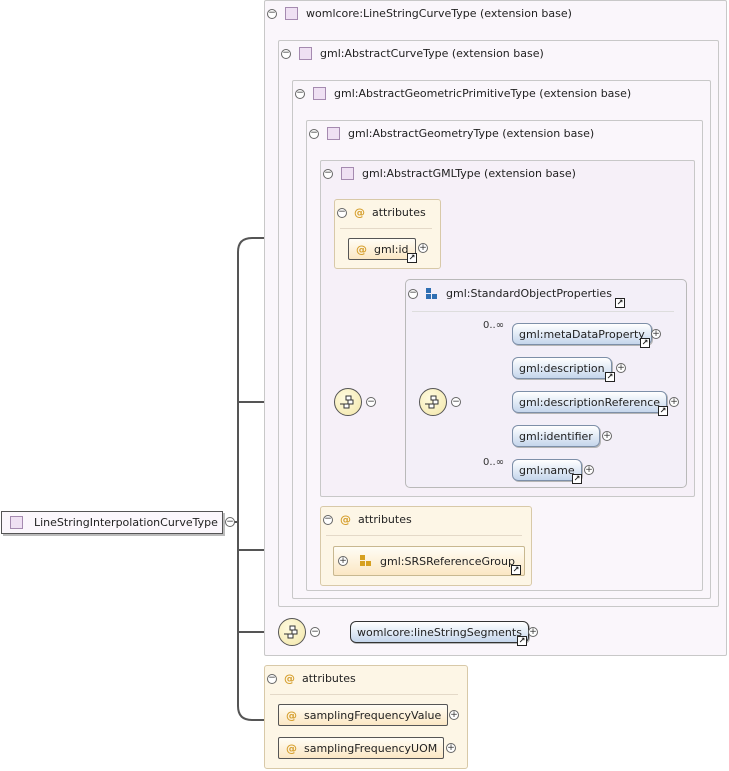  I want to click on geometry-attributes-header: − @ attributes, so click(367, 519).